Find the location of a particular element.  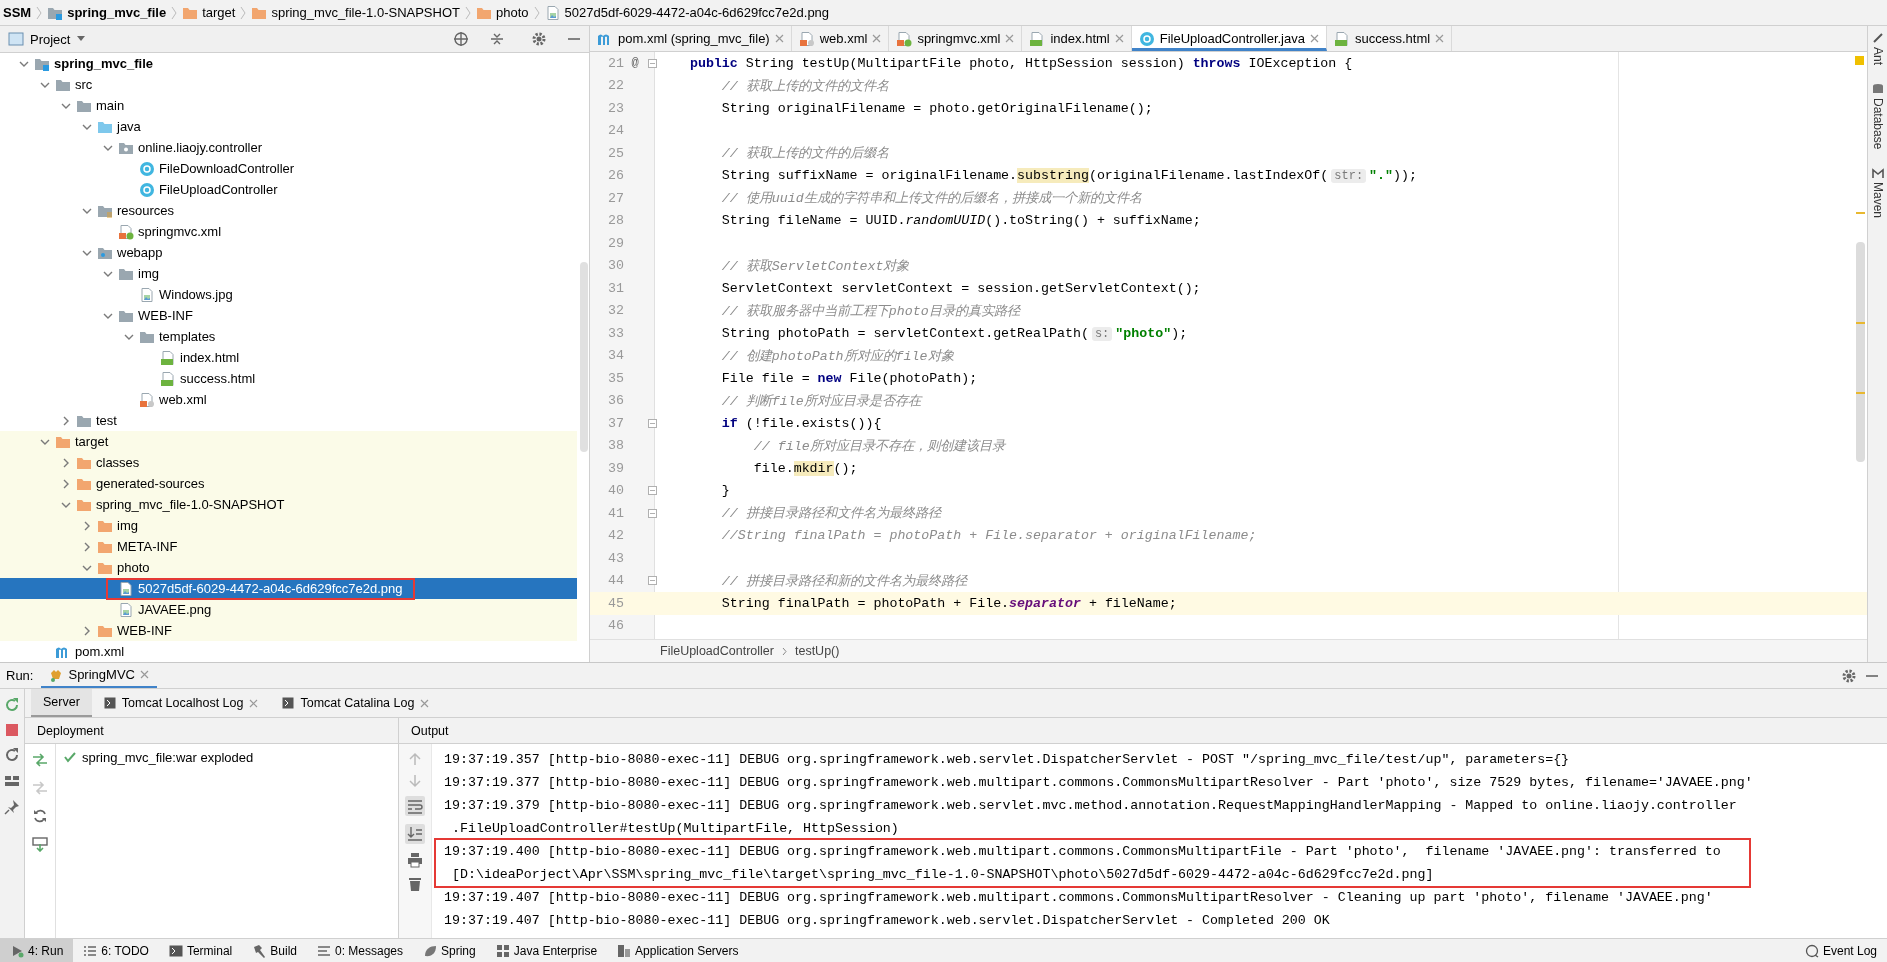

breadcrumb-item: spring_mvc_file is located at coordinates (117, 12).